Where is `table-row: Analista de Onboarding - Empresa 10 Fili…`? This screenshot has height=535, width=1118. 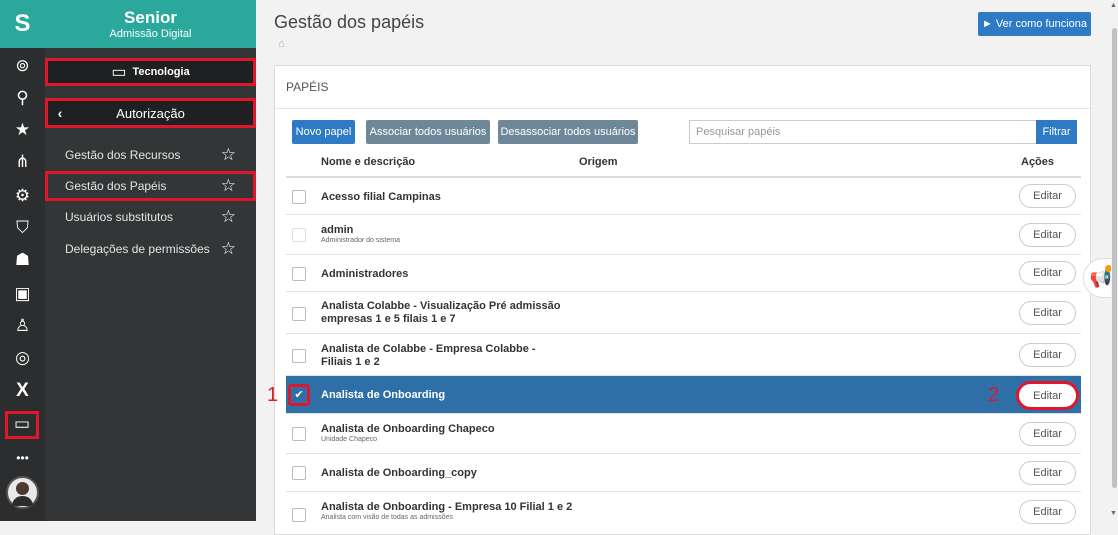
table-row: Analista de Onboarding - Empresa 10 Fili… is located at coordinates (683, 512).